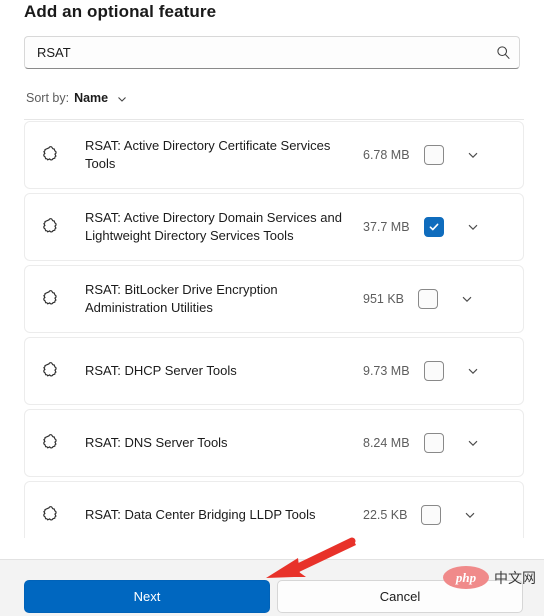  I want to click on sort-by-value: Name, so click(91, 98).